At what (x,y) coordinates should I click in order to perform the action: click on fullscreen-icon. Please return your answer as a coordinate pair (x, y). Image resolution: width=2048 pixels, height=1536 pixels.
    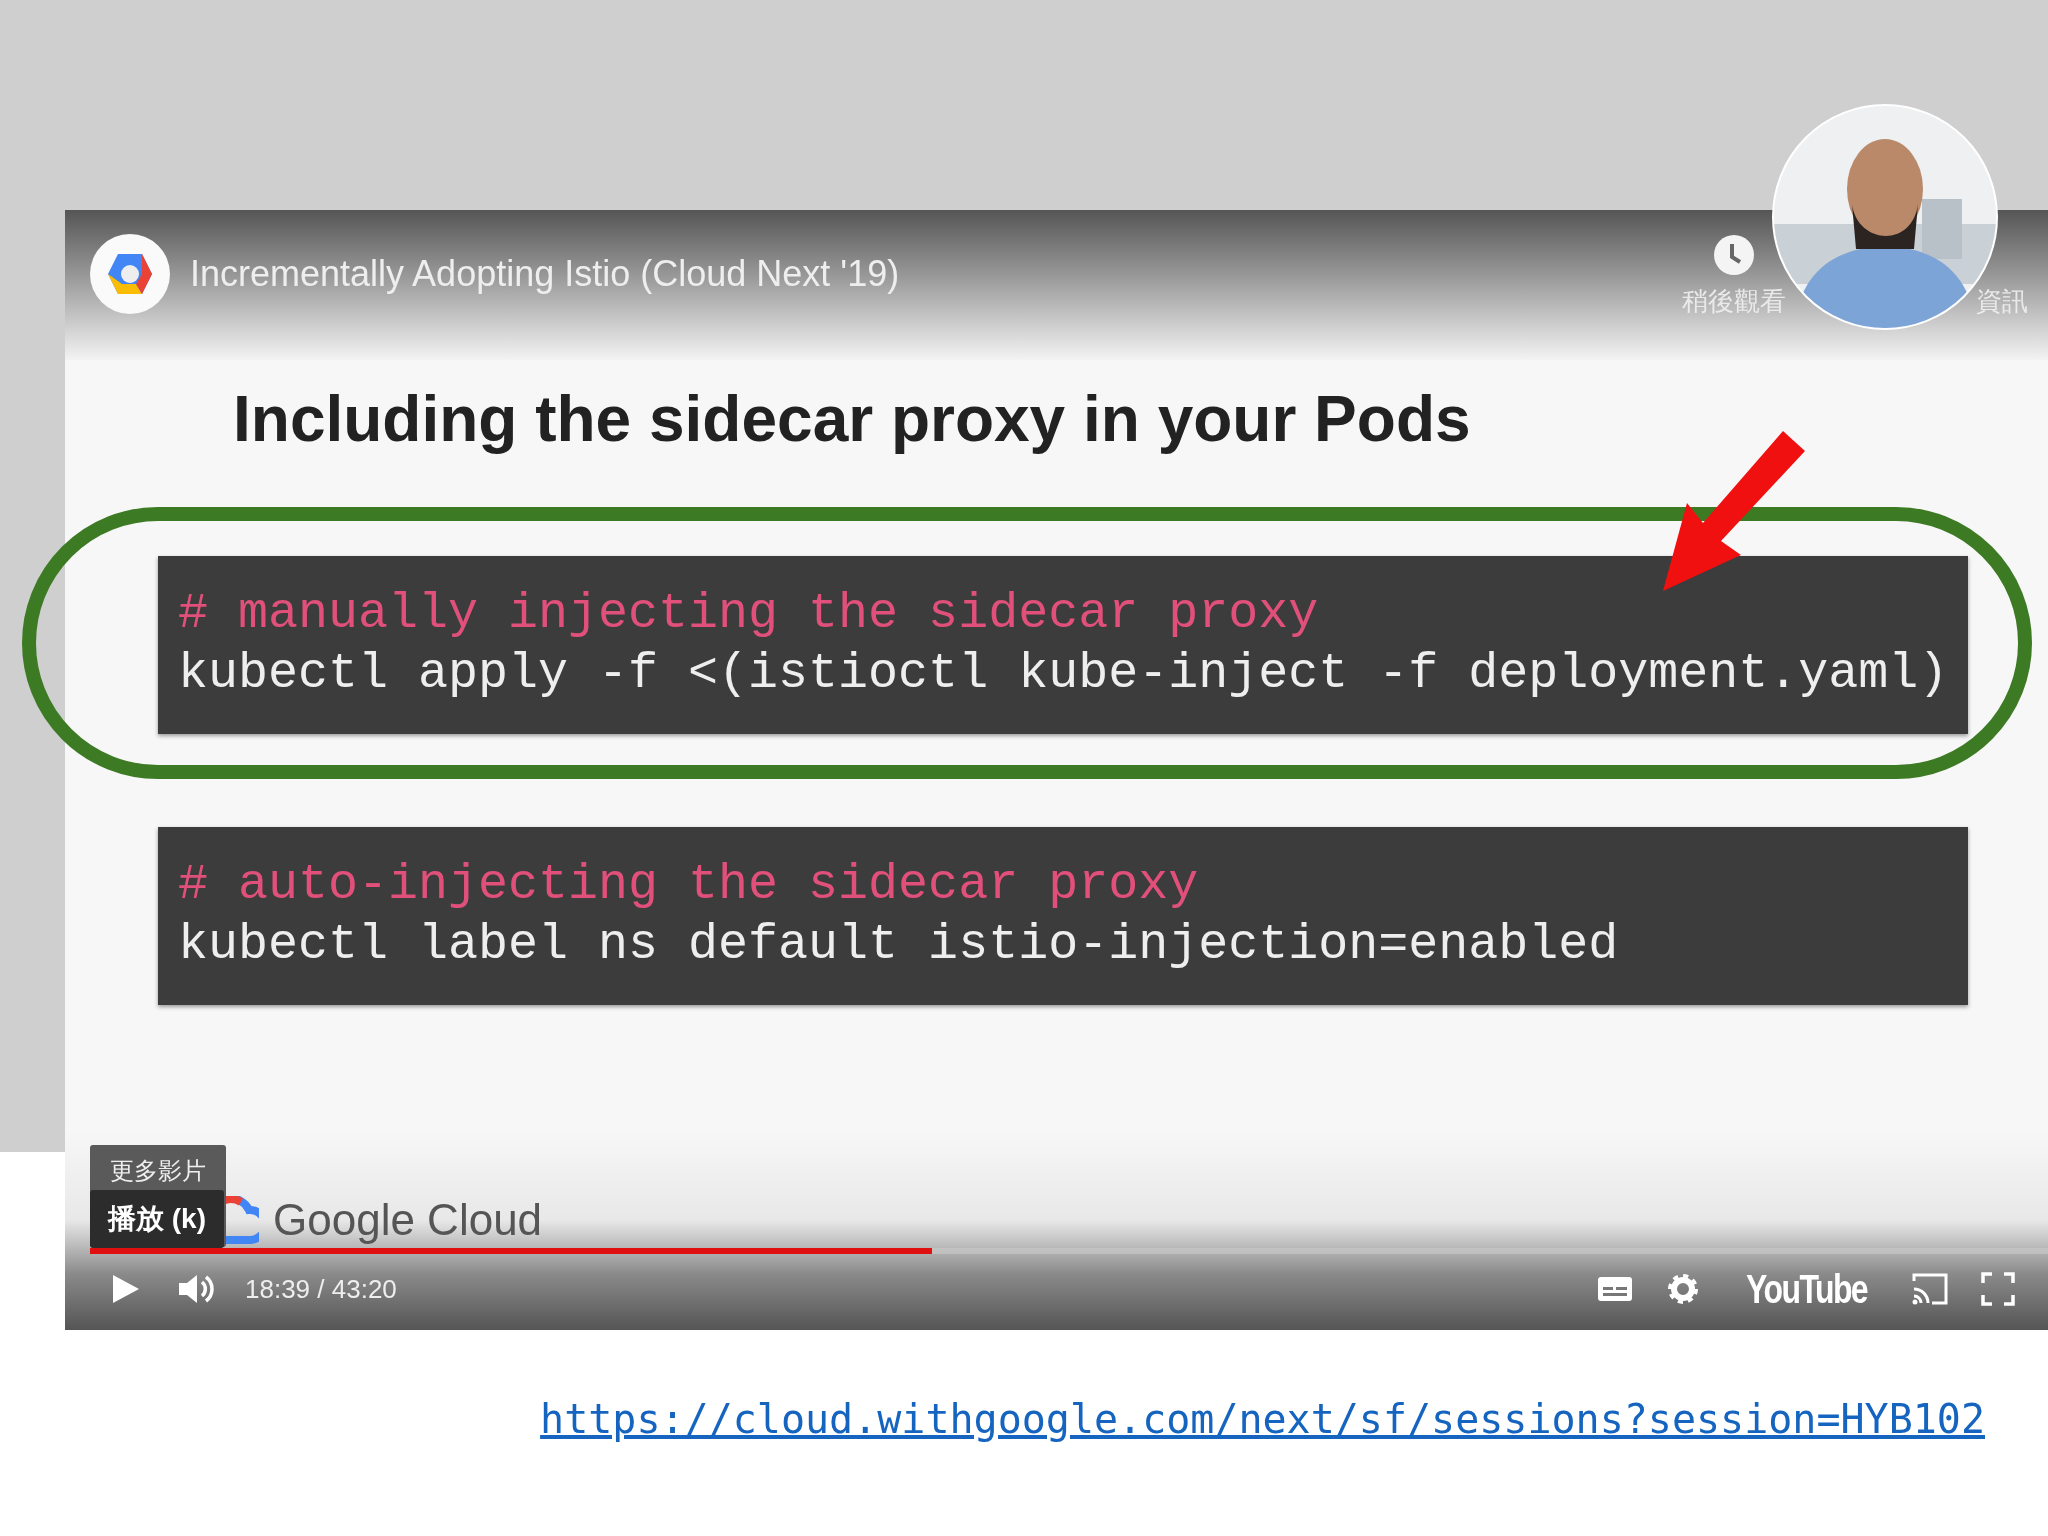
    Looking at the image, I should click on (1998, 1289).